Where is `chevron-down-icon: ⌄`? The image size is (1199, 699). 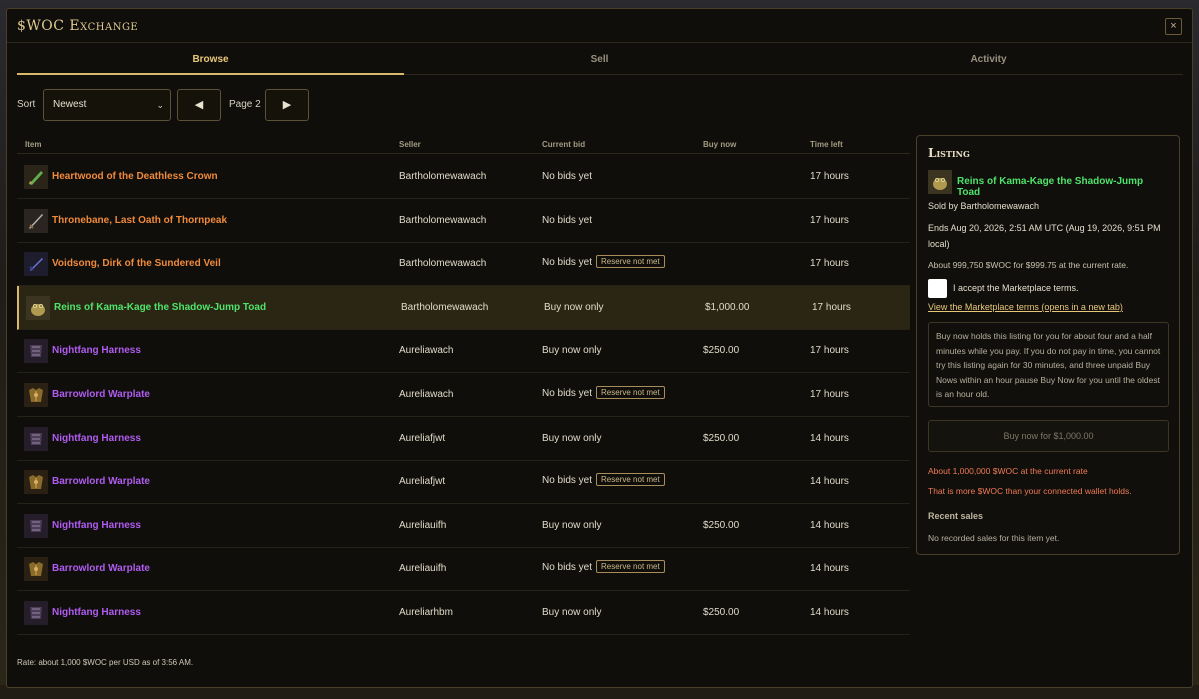 chevron-down-icon: ⌄ is located at coordinates (160, 105).